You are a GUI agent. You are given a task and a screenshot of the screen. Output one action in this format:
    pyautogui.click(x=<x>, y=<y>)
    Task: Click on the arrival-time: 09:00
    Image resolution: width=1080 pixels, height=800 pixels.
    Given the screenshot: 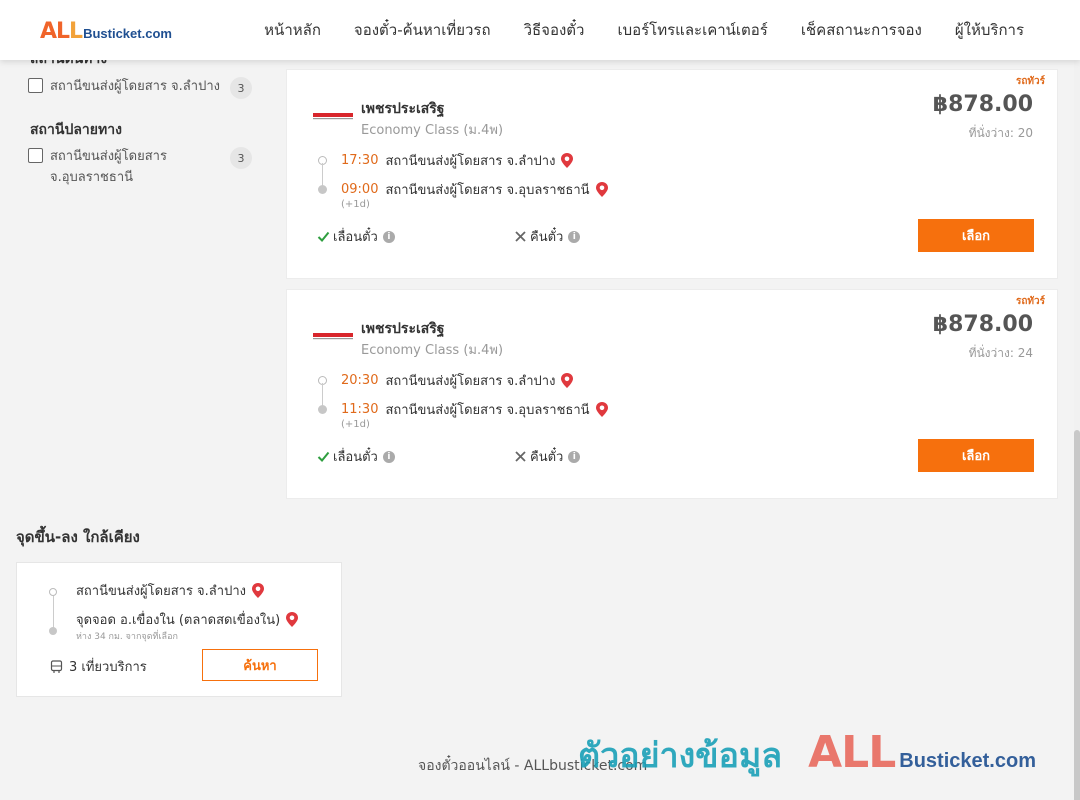 What is the action you would take?
    pyautogui.click(x=360, y=189)
    